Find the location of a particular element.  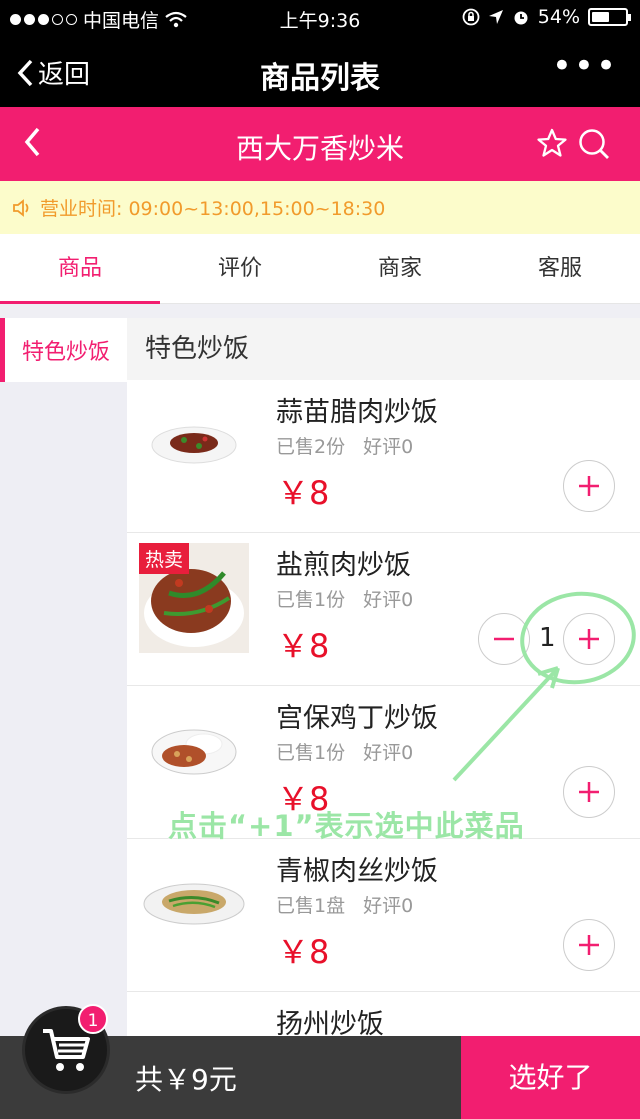

sold-count: 已售2份 is located at coordinates (311, 447).